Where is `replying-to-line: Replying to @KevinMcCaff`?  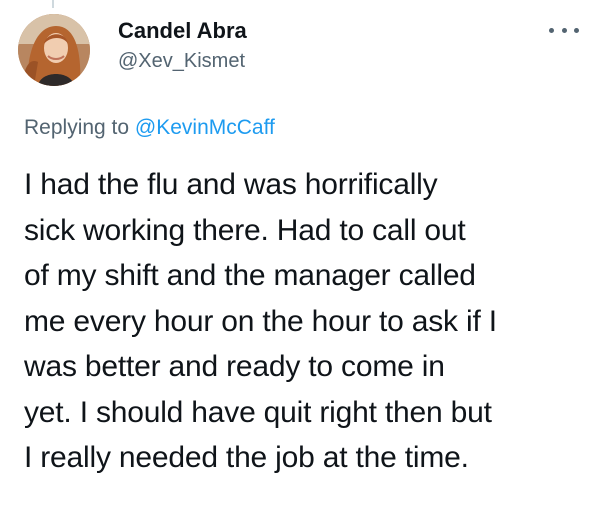 replying-to-line: Replying to @KevinMcCaff is located at coordinates (149, 128).